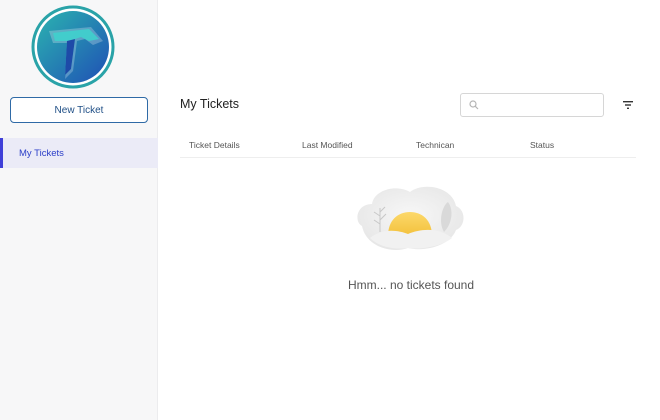 This screenshot has width=660, height=420. What do you see at coordinates (542, 145) in the screenshot?
I see `column-header-status: Status` at bounding box center [542, 145].